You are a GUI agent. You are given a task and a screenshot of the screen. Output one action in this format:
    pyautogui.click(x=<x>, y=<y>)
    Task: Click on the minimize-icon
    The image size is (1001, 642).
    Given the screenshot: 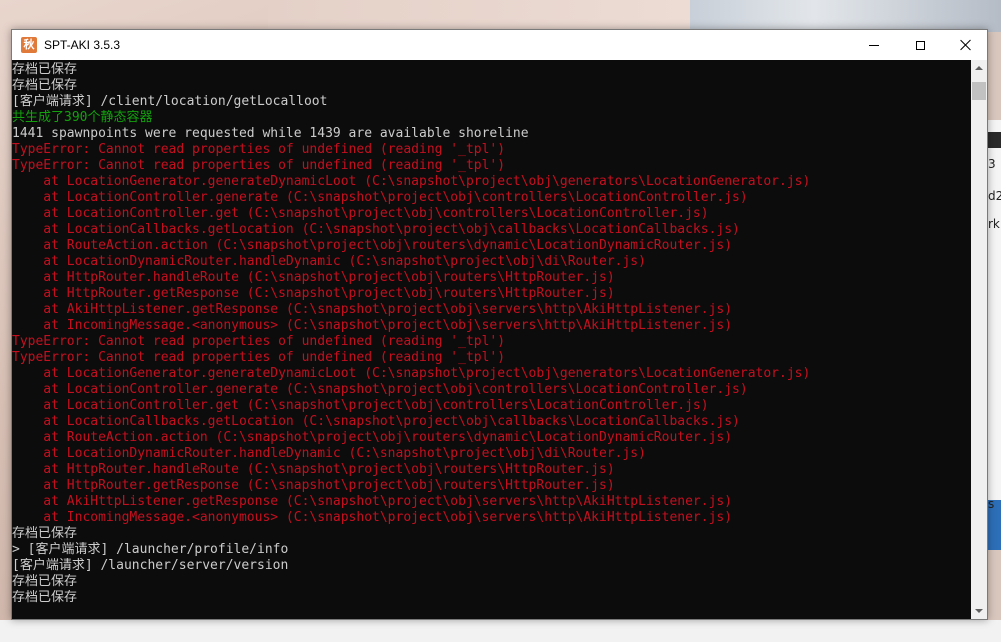 What is the action you would take?
    pyautogui.click(x=874, y=45)
    